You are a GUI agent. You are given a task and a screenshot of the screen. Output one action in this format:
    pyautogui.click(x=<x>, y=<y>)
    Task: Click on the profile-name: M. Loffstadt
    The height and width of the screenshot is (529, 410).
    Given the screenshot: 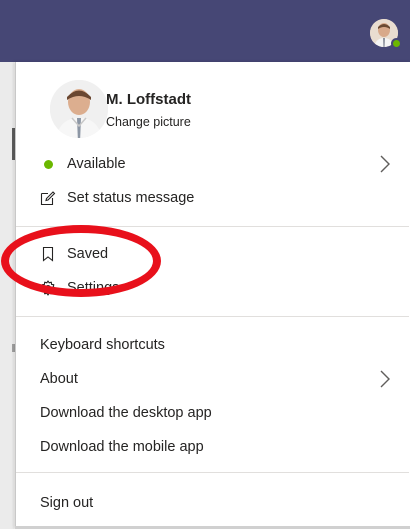 What is the action you would take?
    pyautogui.click(x=148, y=99)
    